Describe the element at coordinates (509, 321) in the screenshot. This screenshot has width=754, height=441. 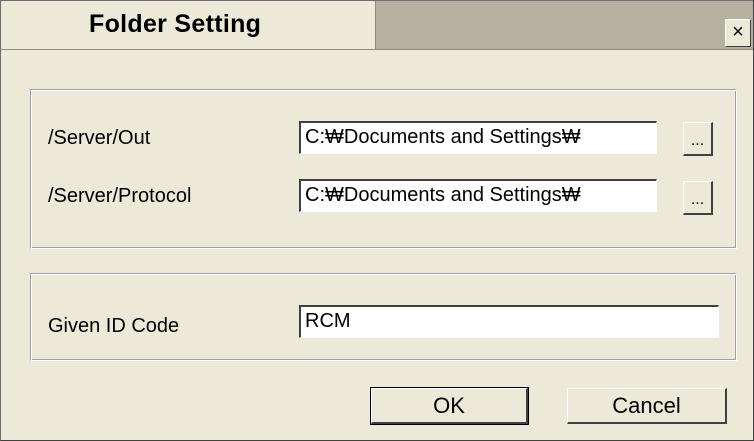
I see `given-id-code-field: RCM` at that location.